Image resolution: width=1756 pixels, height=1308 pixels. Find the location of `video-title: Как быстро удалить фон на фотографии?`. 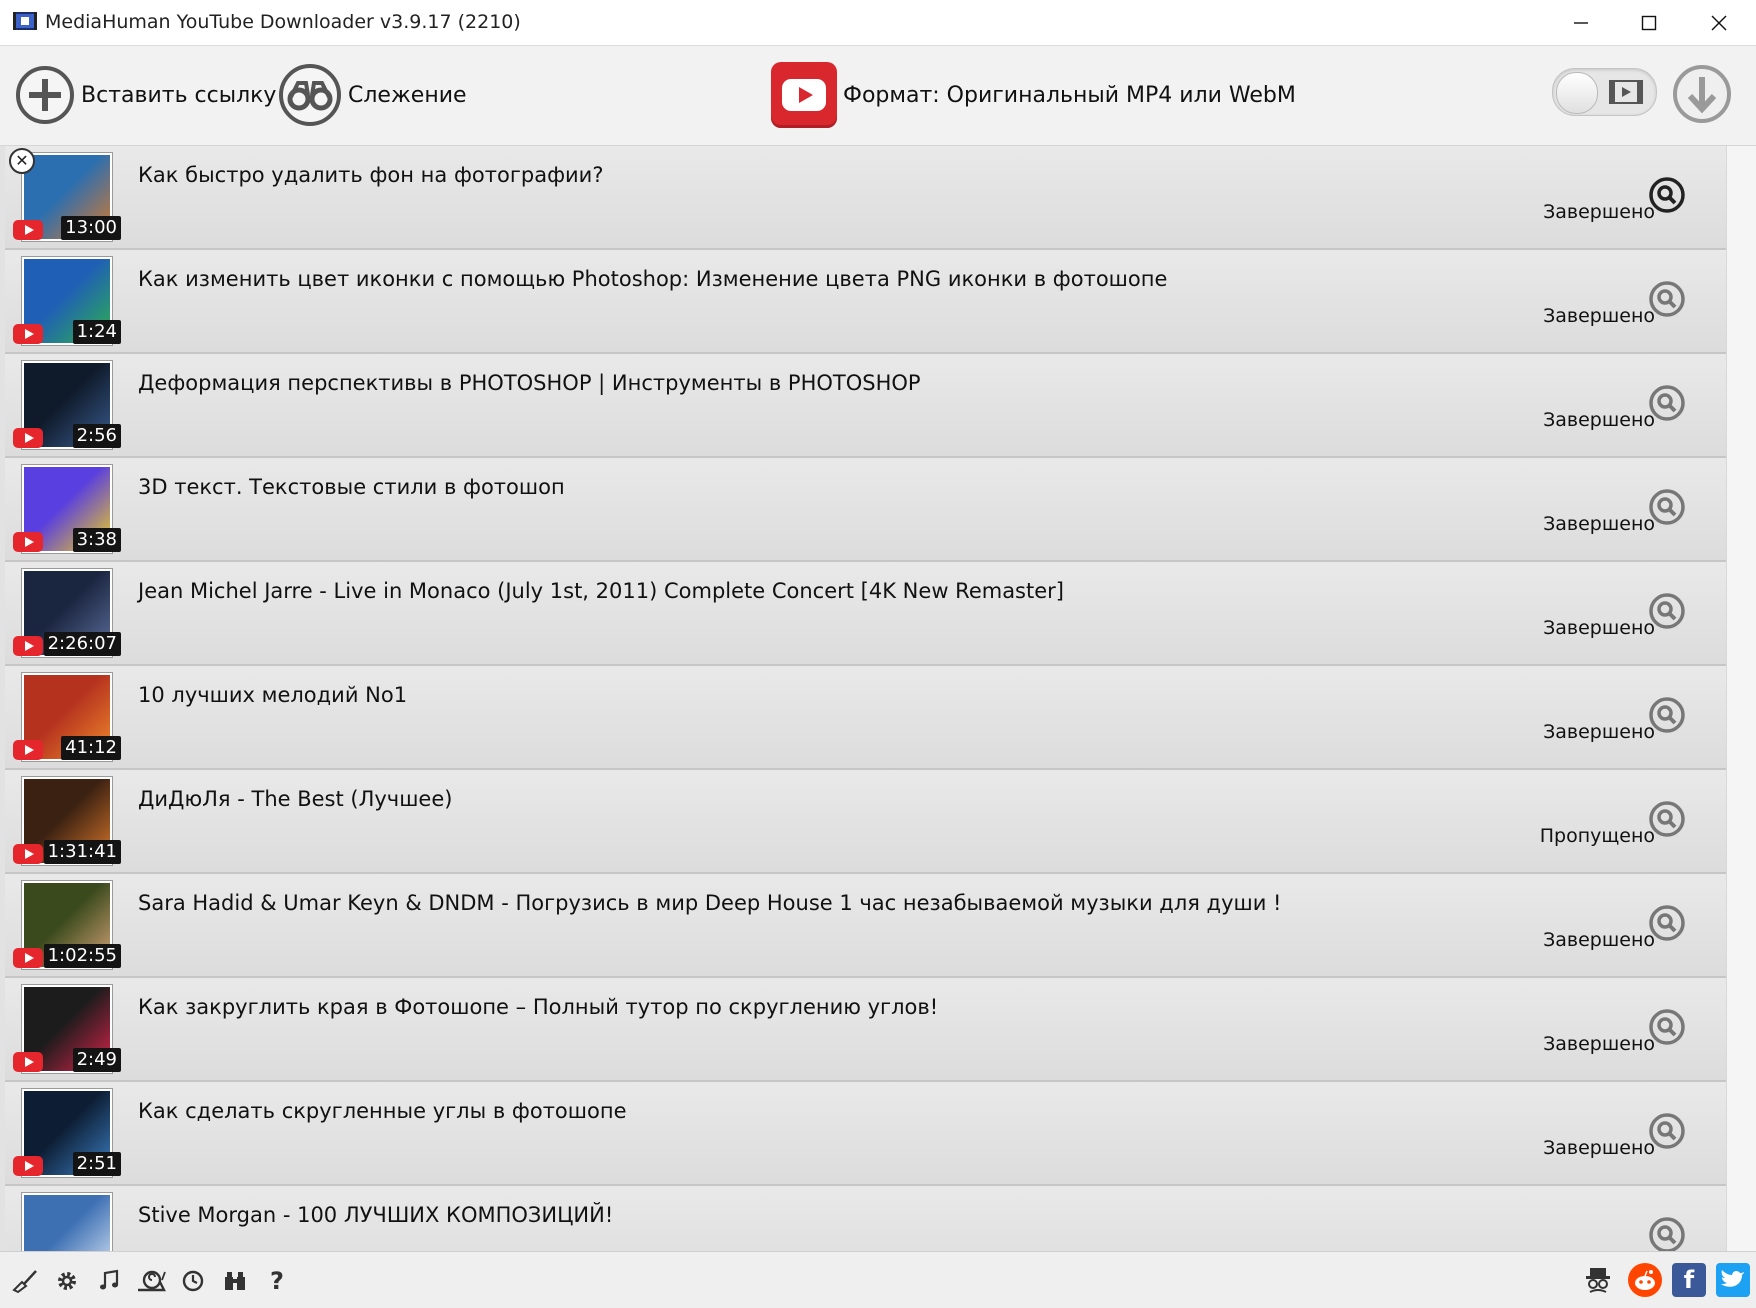

video-title: Как быстро удалить фон на фотографии? is located at coordinates (371, 175).